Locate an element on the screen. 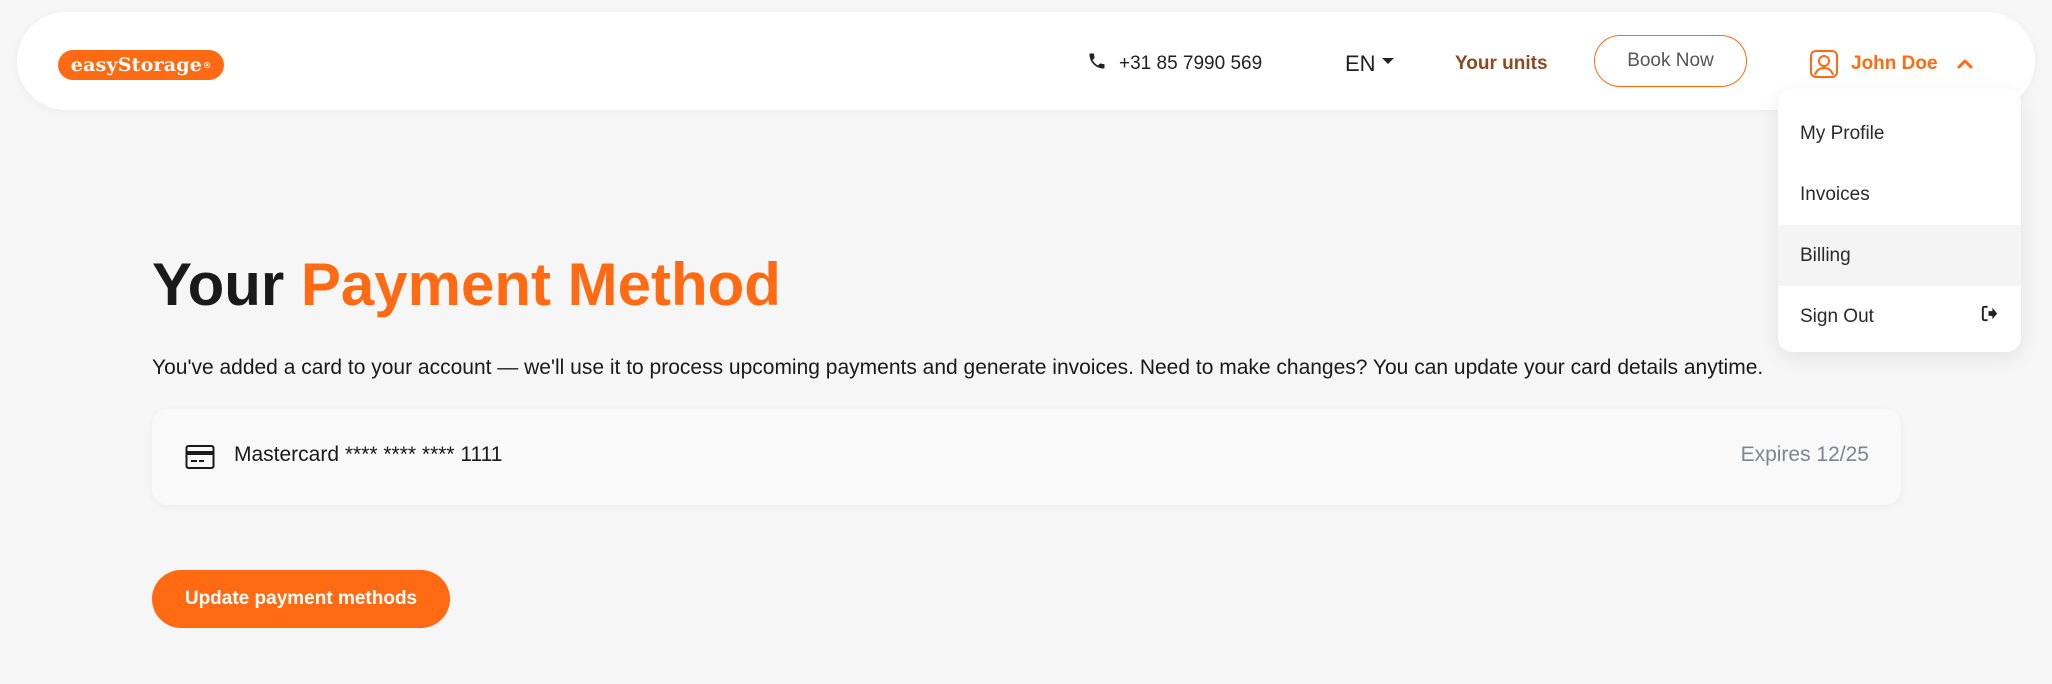  sign-out-icon is located at coordinates (1989, 316).